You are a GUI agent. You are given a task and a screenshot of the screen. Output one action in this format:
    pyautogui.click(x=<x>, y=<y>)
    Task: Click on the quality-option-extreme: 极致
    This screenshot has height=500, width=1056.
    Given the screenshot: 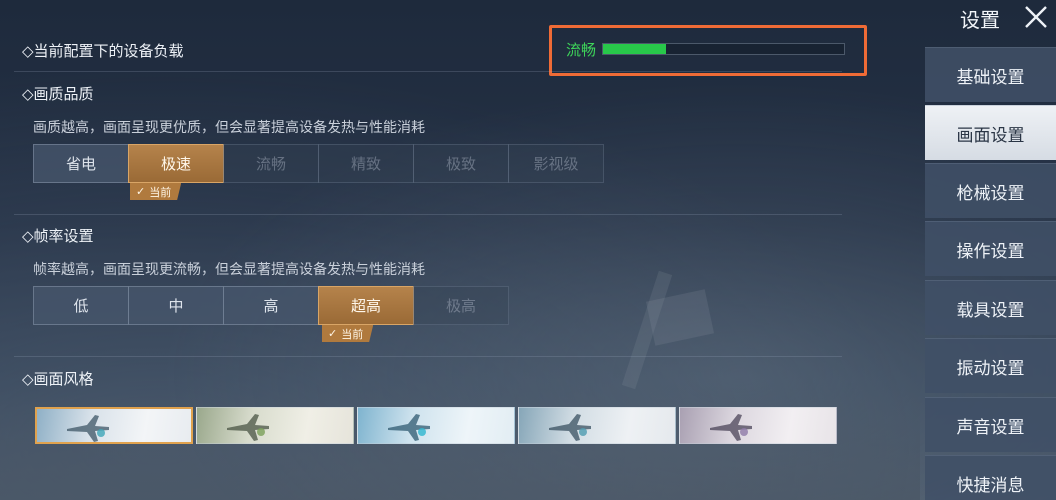 What is the action you would take?
    pyautogui.click(x=461, y=163)
    